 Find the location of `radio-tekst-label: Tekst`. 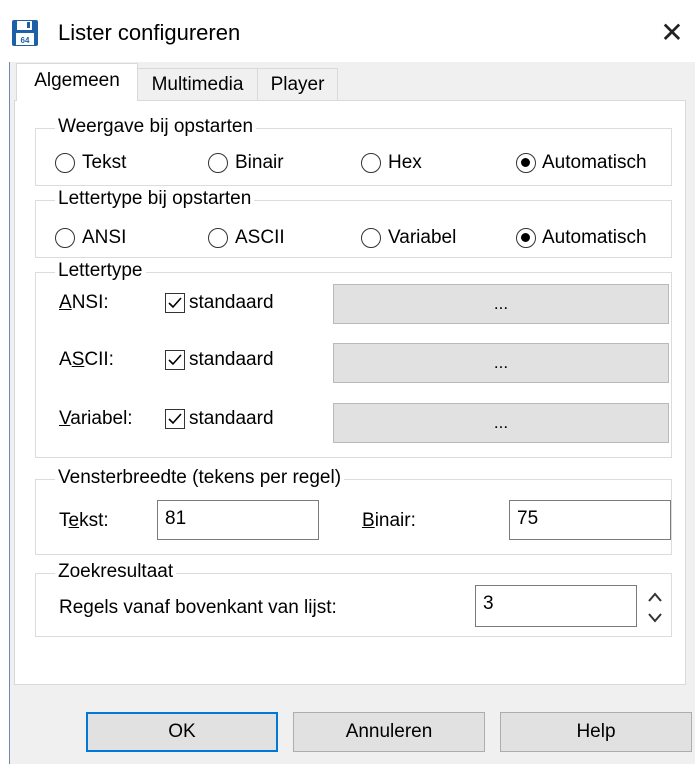

radio-tekst-label: Tekst is located at coordinates (104, 162).